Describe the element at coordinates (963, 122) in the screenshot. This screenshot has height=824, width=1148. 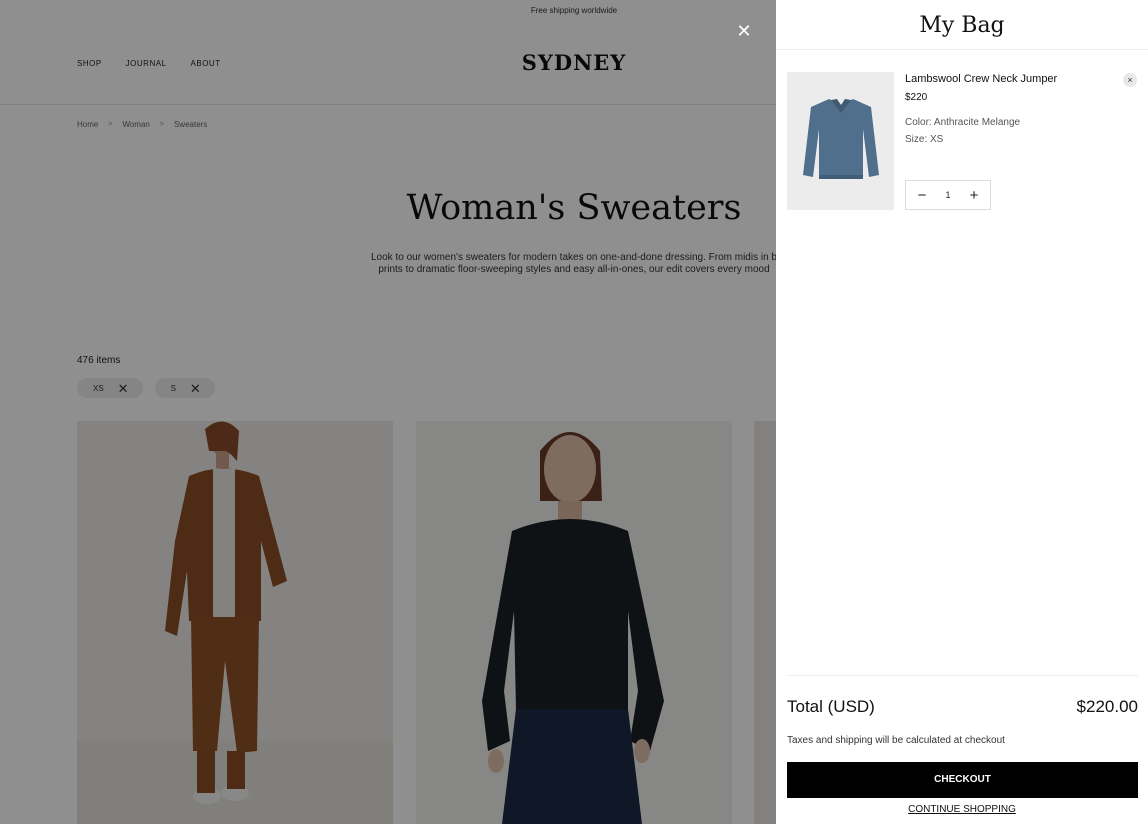
I see `cart-item-color: Color: Anthracite Melange` at that location.